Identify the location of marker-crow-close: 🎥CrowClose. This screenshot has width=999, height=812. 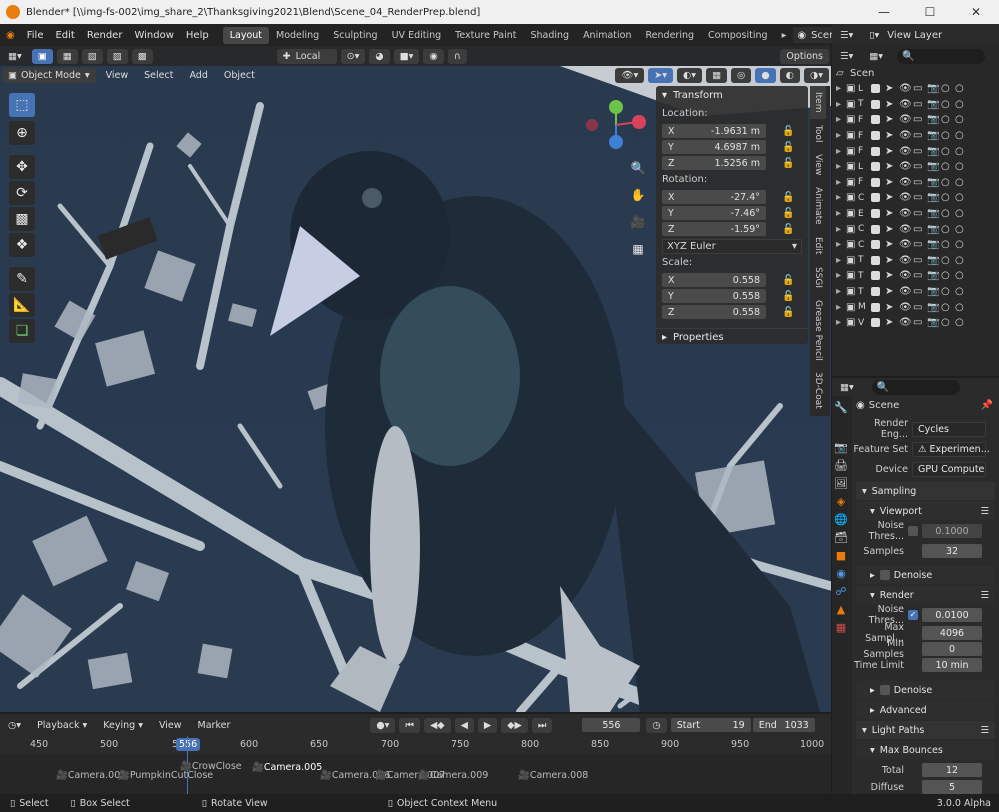
(211, 766).